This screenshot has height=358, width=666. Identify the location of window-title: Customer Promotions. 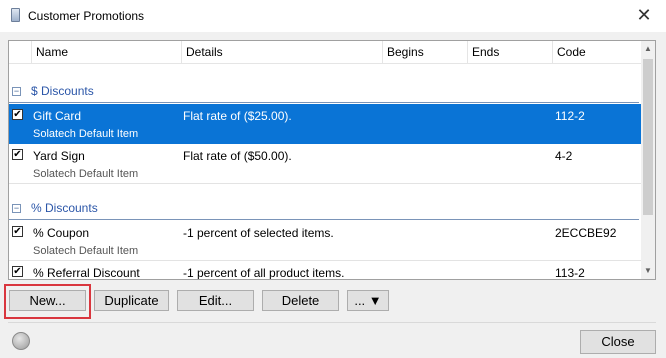
(86, 16).